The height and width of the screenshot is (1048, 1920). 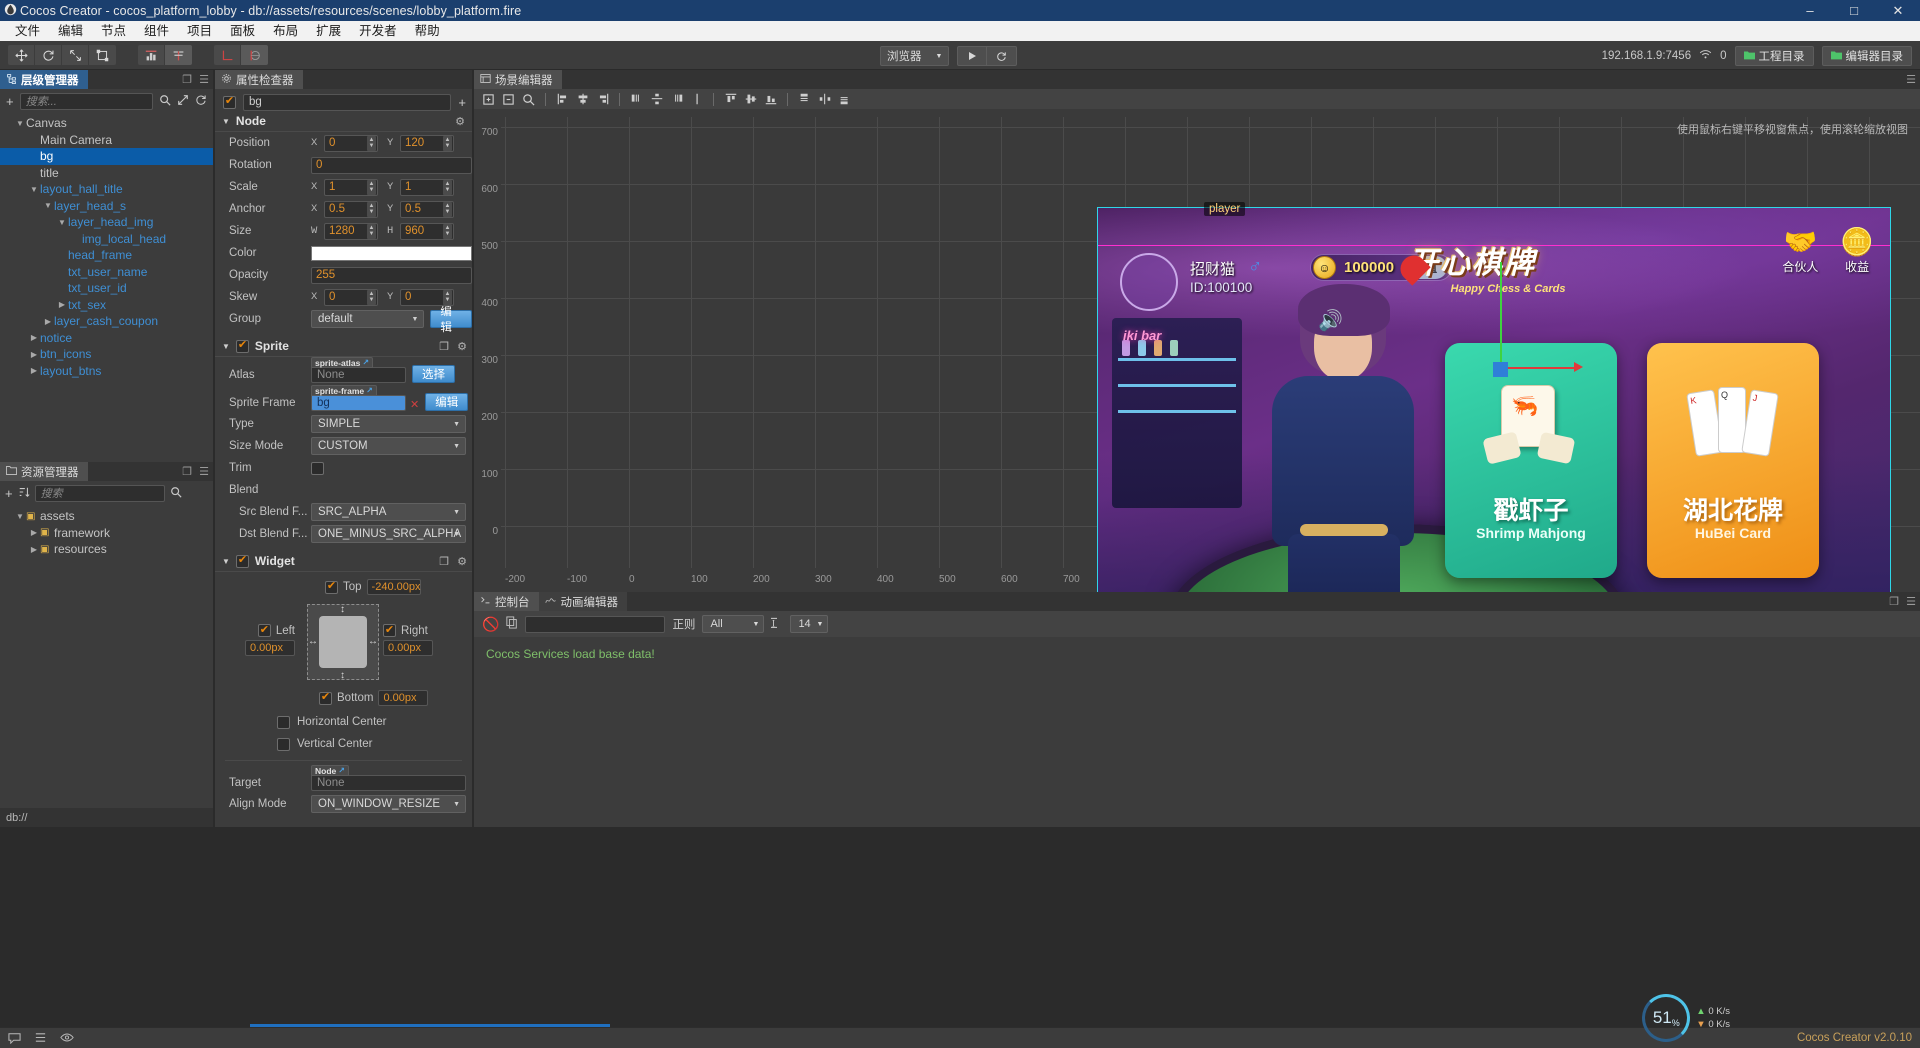 I want to click on game-card-hubei: K Q J 湖北花牌 HuBei Card, so click(x=1733, y=460).